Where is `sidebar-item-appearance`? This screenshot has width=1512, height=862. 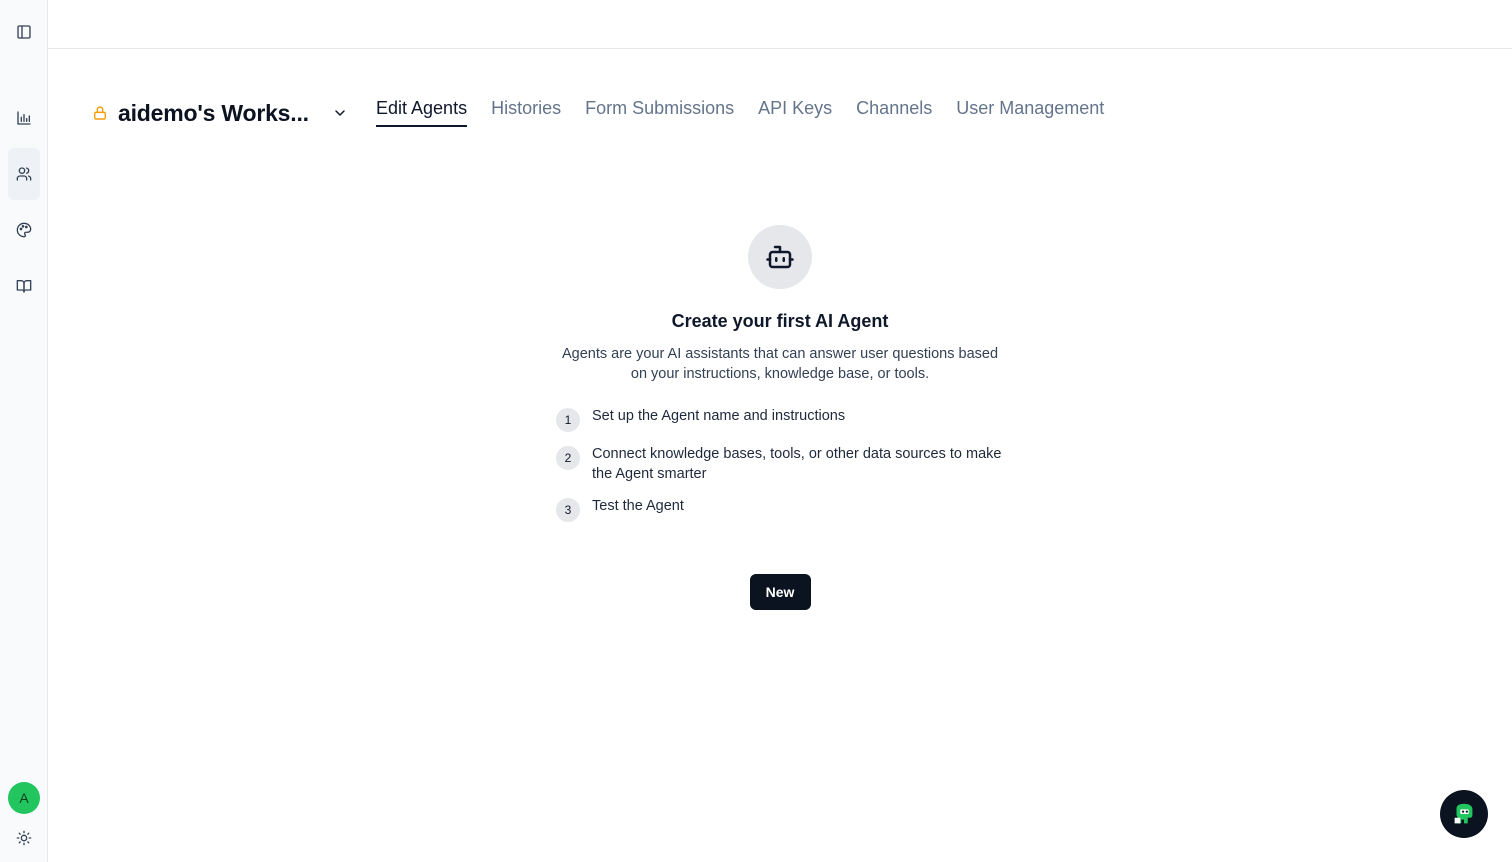 sidebar-item-appearance is located at coordinates (24, 230).